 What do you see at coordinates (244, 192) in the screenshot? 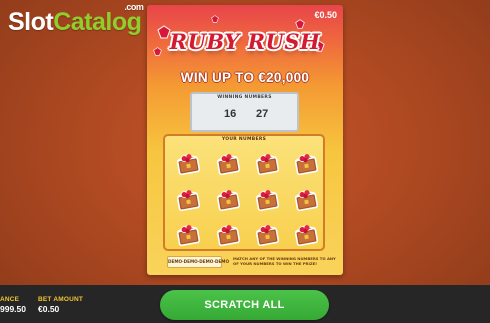
I see `your-numbers-panel: YOUR NUMBERS` at bounding box center [244, 192].